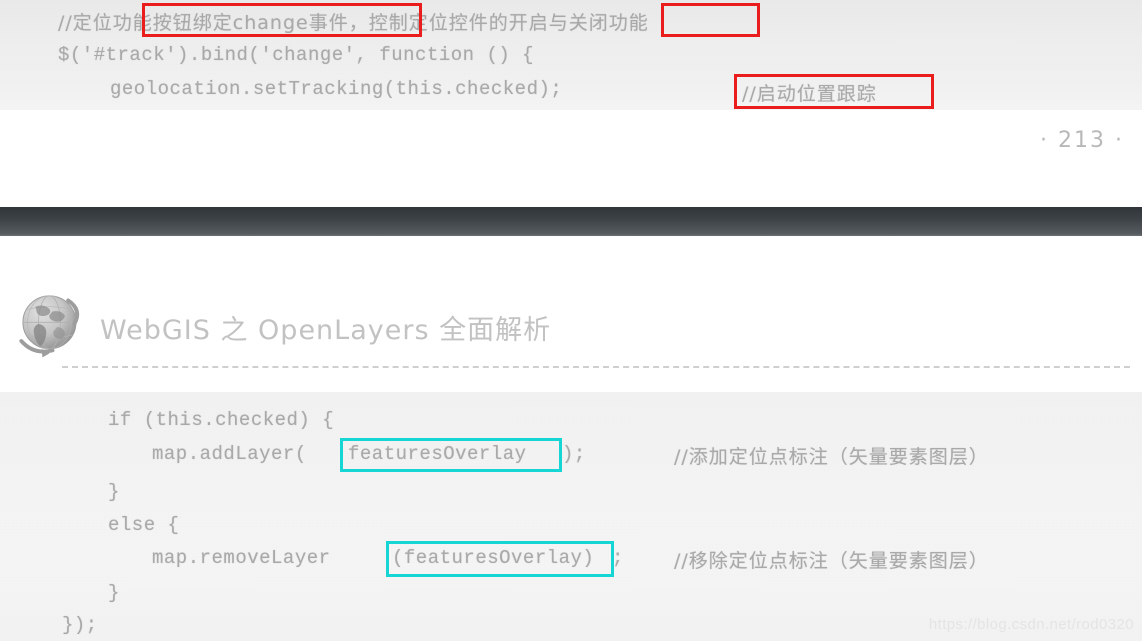 Image resolution: width=1142 pixels, height=641 pixels. What do you see at coordinates (49, 326) in the screenshot?
I see `globe-icon` at bounding box center [49, 326].